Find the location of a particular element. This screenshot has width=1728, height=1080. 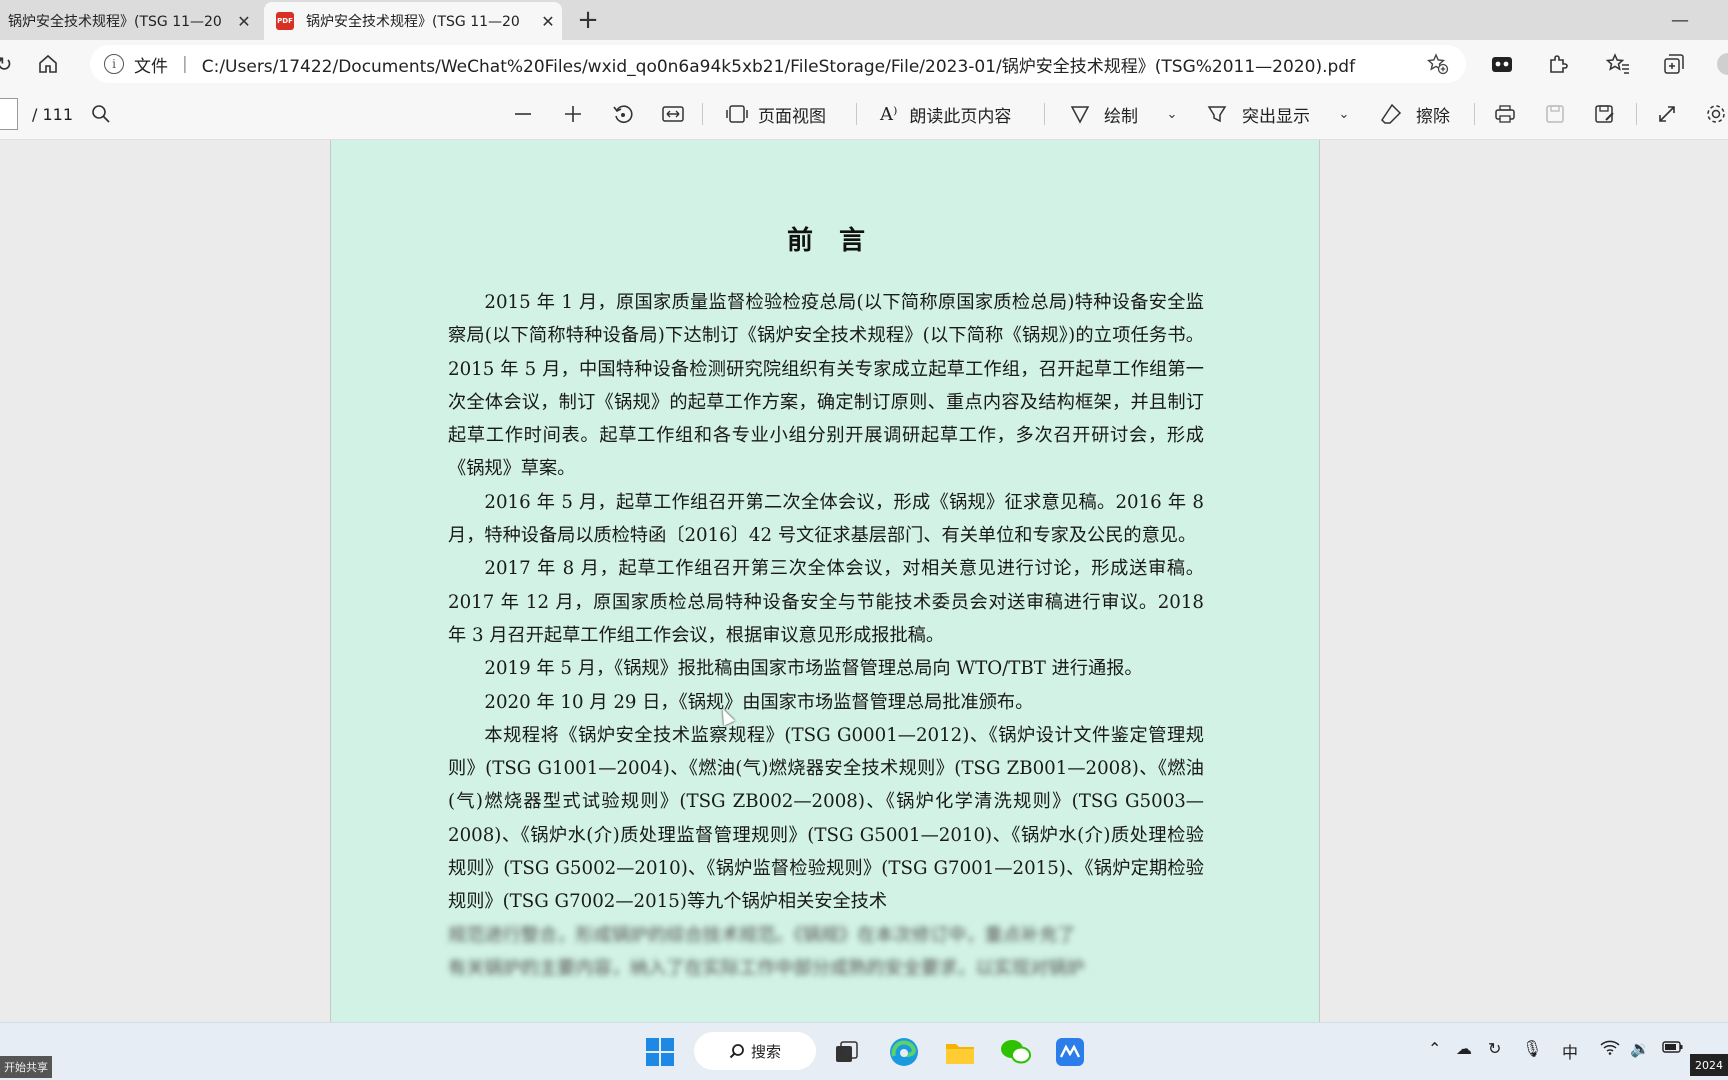

collections-app-icon is located at coordinates (1502, 64).